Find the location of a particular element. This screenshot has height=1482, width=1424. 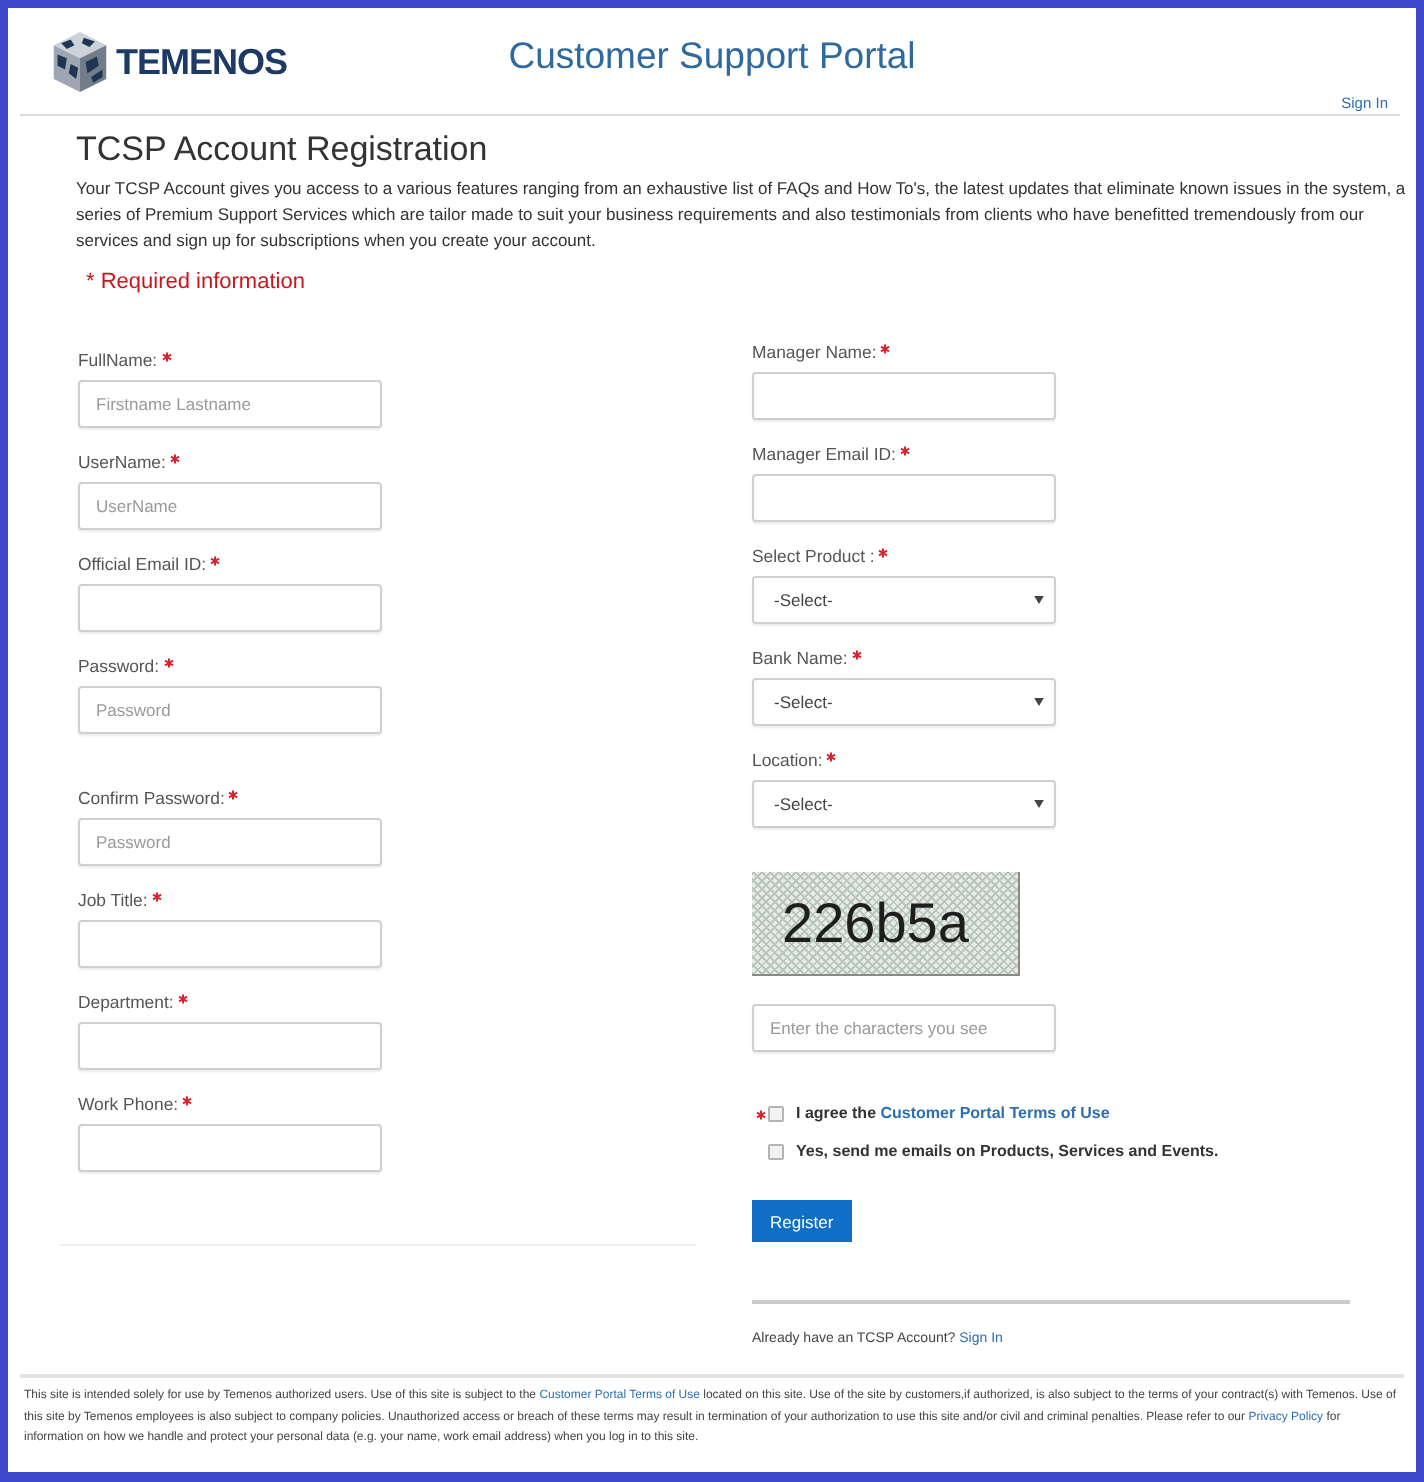

terms-link: Customer Portal Terms of Use is located at coordinates (995, 1113).